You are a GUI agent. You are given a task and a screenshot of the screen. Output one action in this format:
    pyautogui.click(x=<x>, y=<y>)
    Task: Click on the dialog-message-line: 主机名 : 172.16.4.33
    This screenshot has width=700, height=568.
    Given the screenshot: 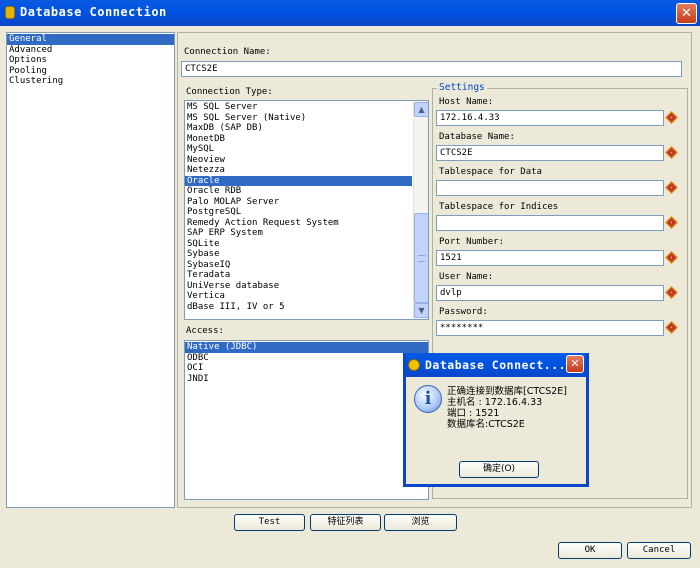 What is the action you would take?
    pyautogui.click(x=495, y=402)
    